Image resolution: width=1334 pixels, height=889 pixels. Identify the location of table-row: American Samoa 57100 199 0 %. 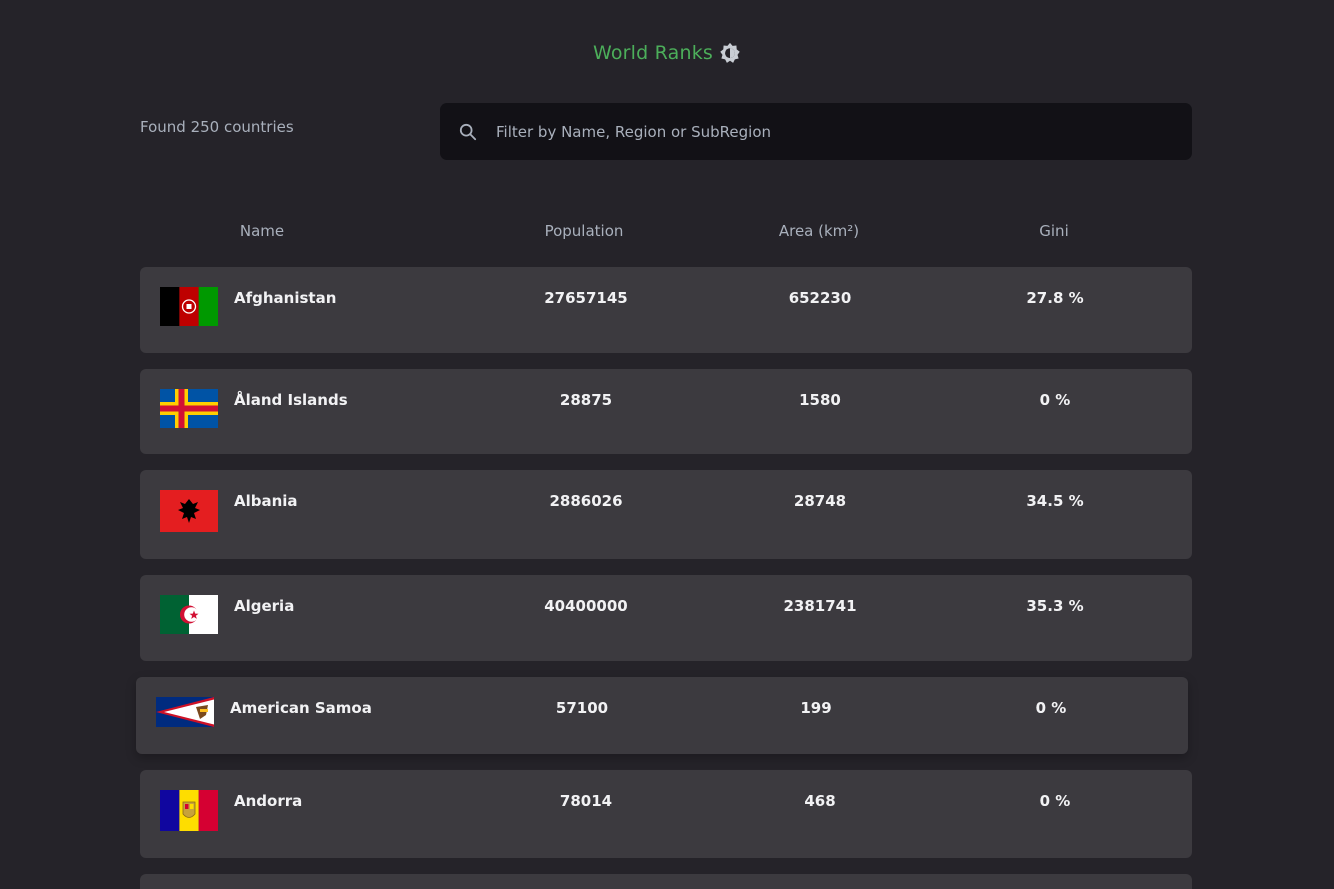
(662, 715).